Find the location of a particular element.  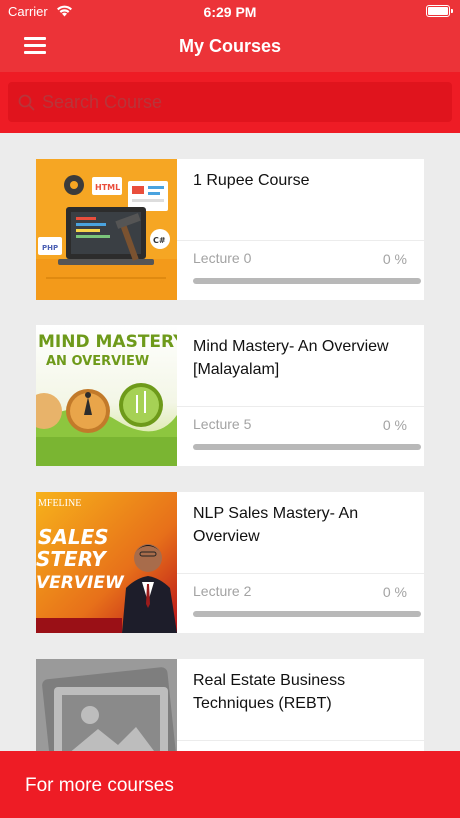

course-thumbnail: MFELINE SALES STERY VERVIEW is located at coordinates (106, 562).